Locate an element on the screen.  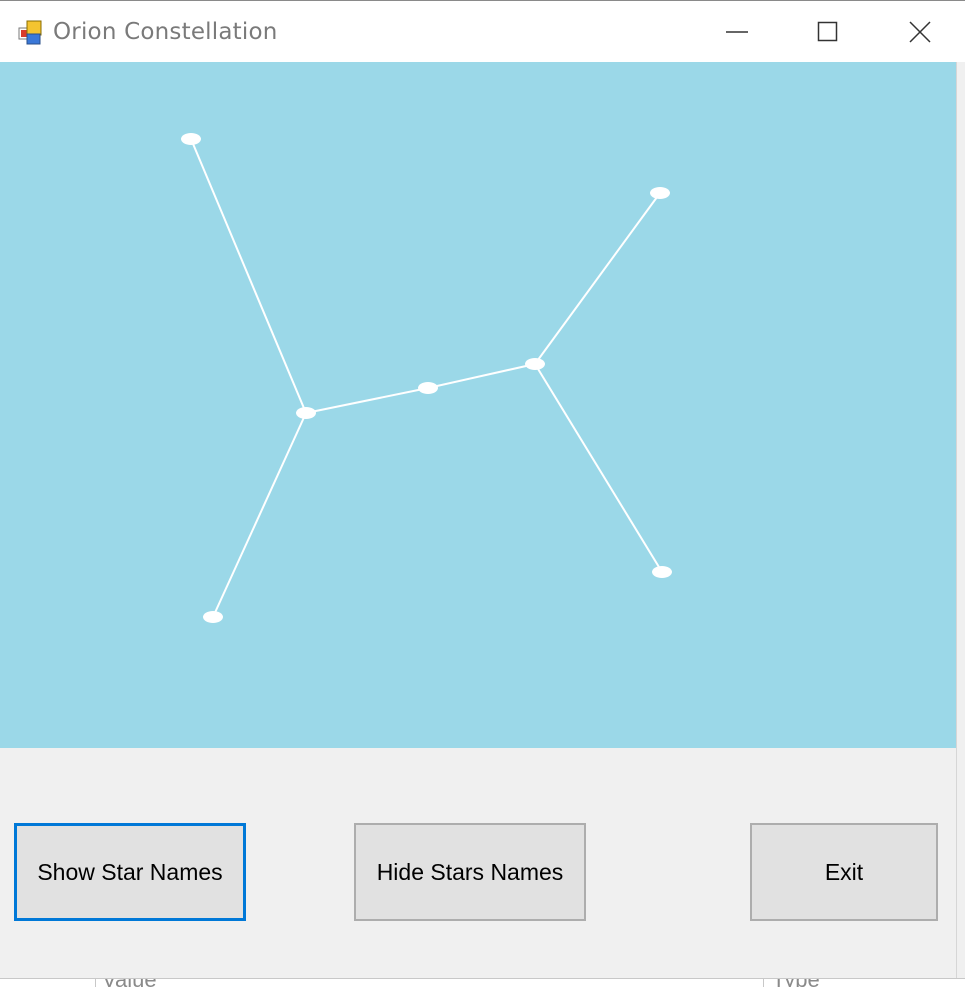
hide-star-names-button: Hide Stars Names is located at coordinates (470, 872).